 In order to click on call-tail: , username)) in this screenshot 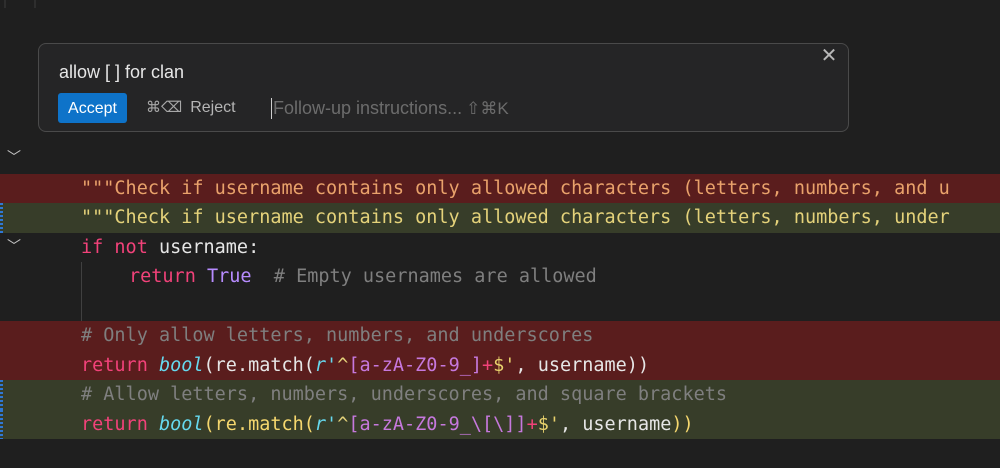, I will do `click(582, 365)`.